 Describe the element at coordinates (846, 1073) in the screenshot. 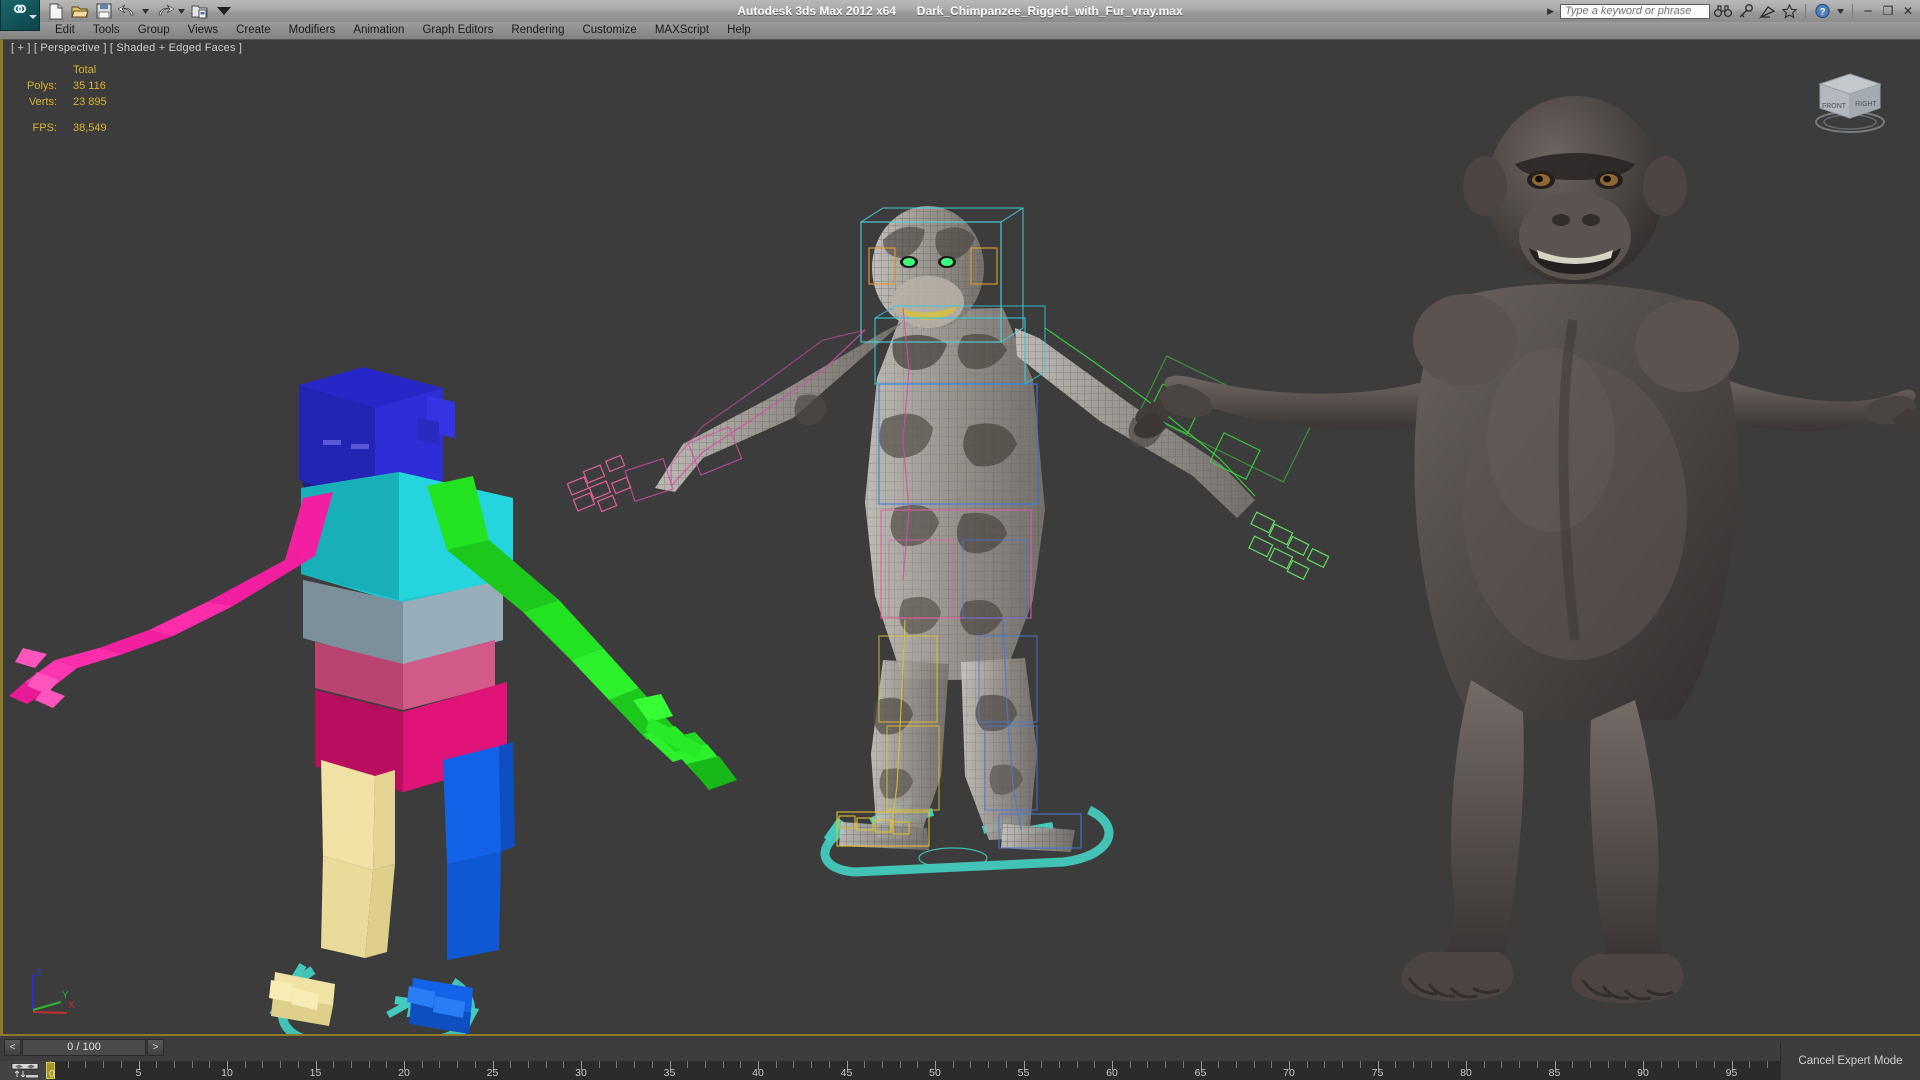

I see `timeline-tick-label: 45` at that location.